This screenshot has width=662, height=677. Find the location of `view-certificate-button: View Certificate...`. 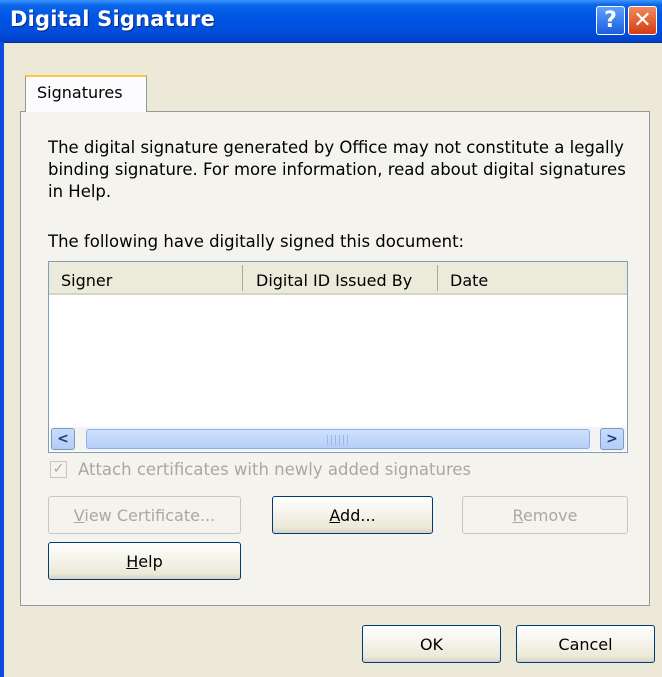

view-certificate-button: View Certificate... is located at coordinates (144, 515).